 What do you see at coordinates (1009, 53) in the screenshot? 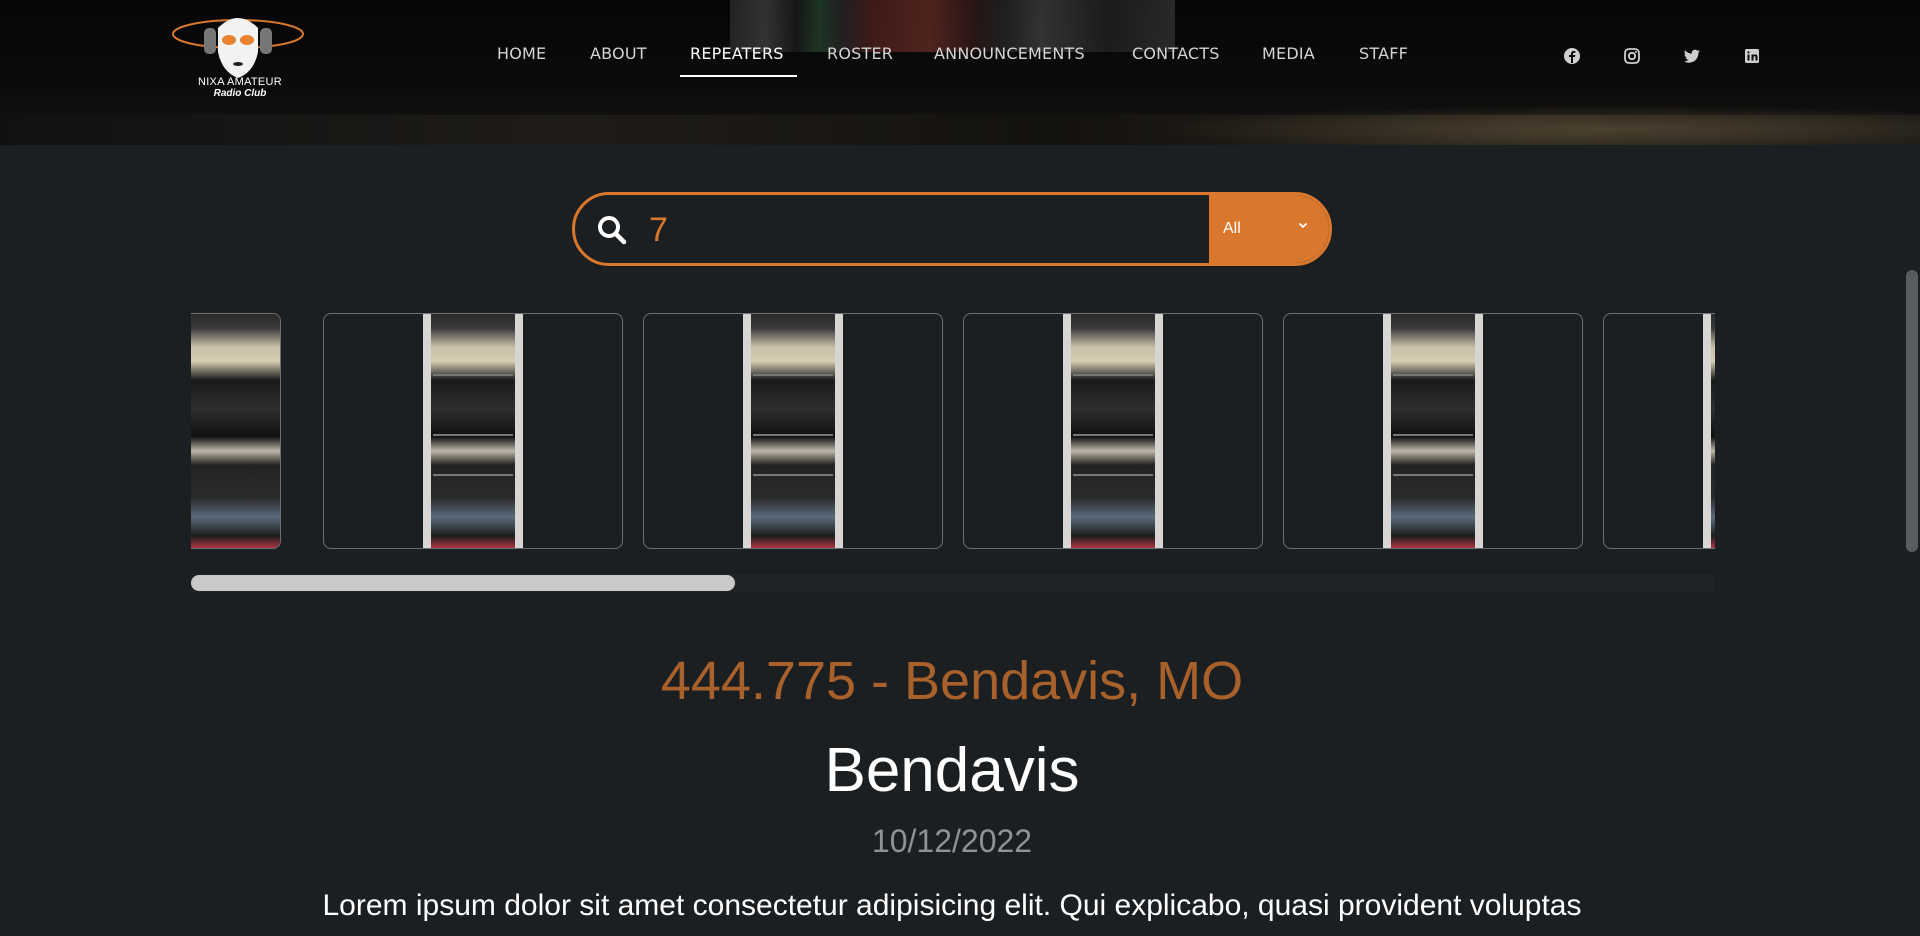
I see `nav-announcements: ANNOUNCEMENTS` at bounding box center [1009, 53].